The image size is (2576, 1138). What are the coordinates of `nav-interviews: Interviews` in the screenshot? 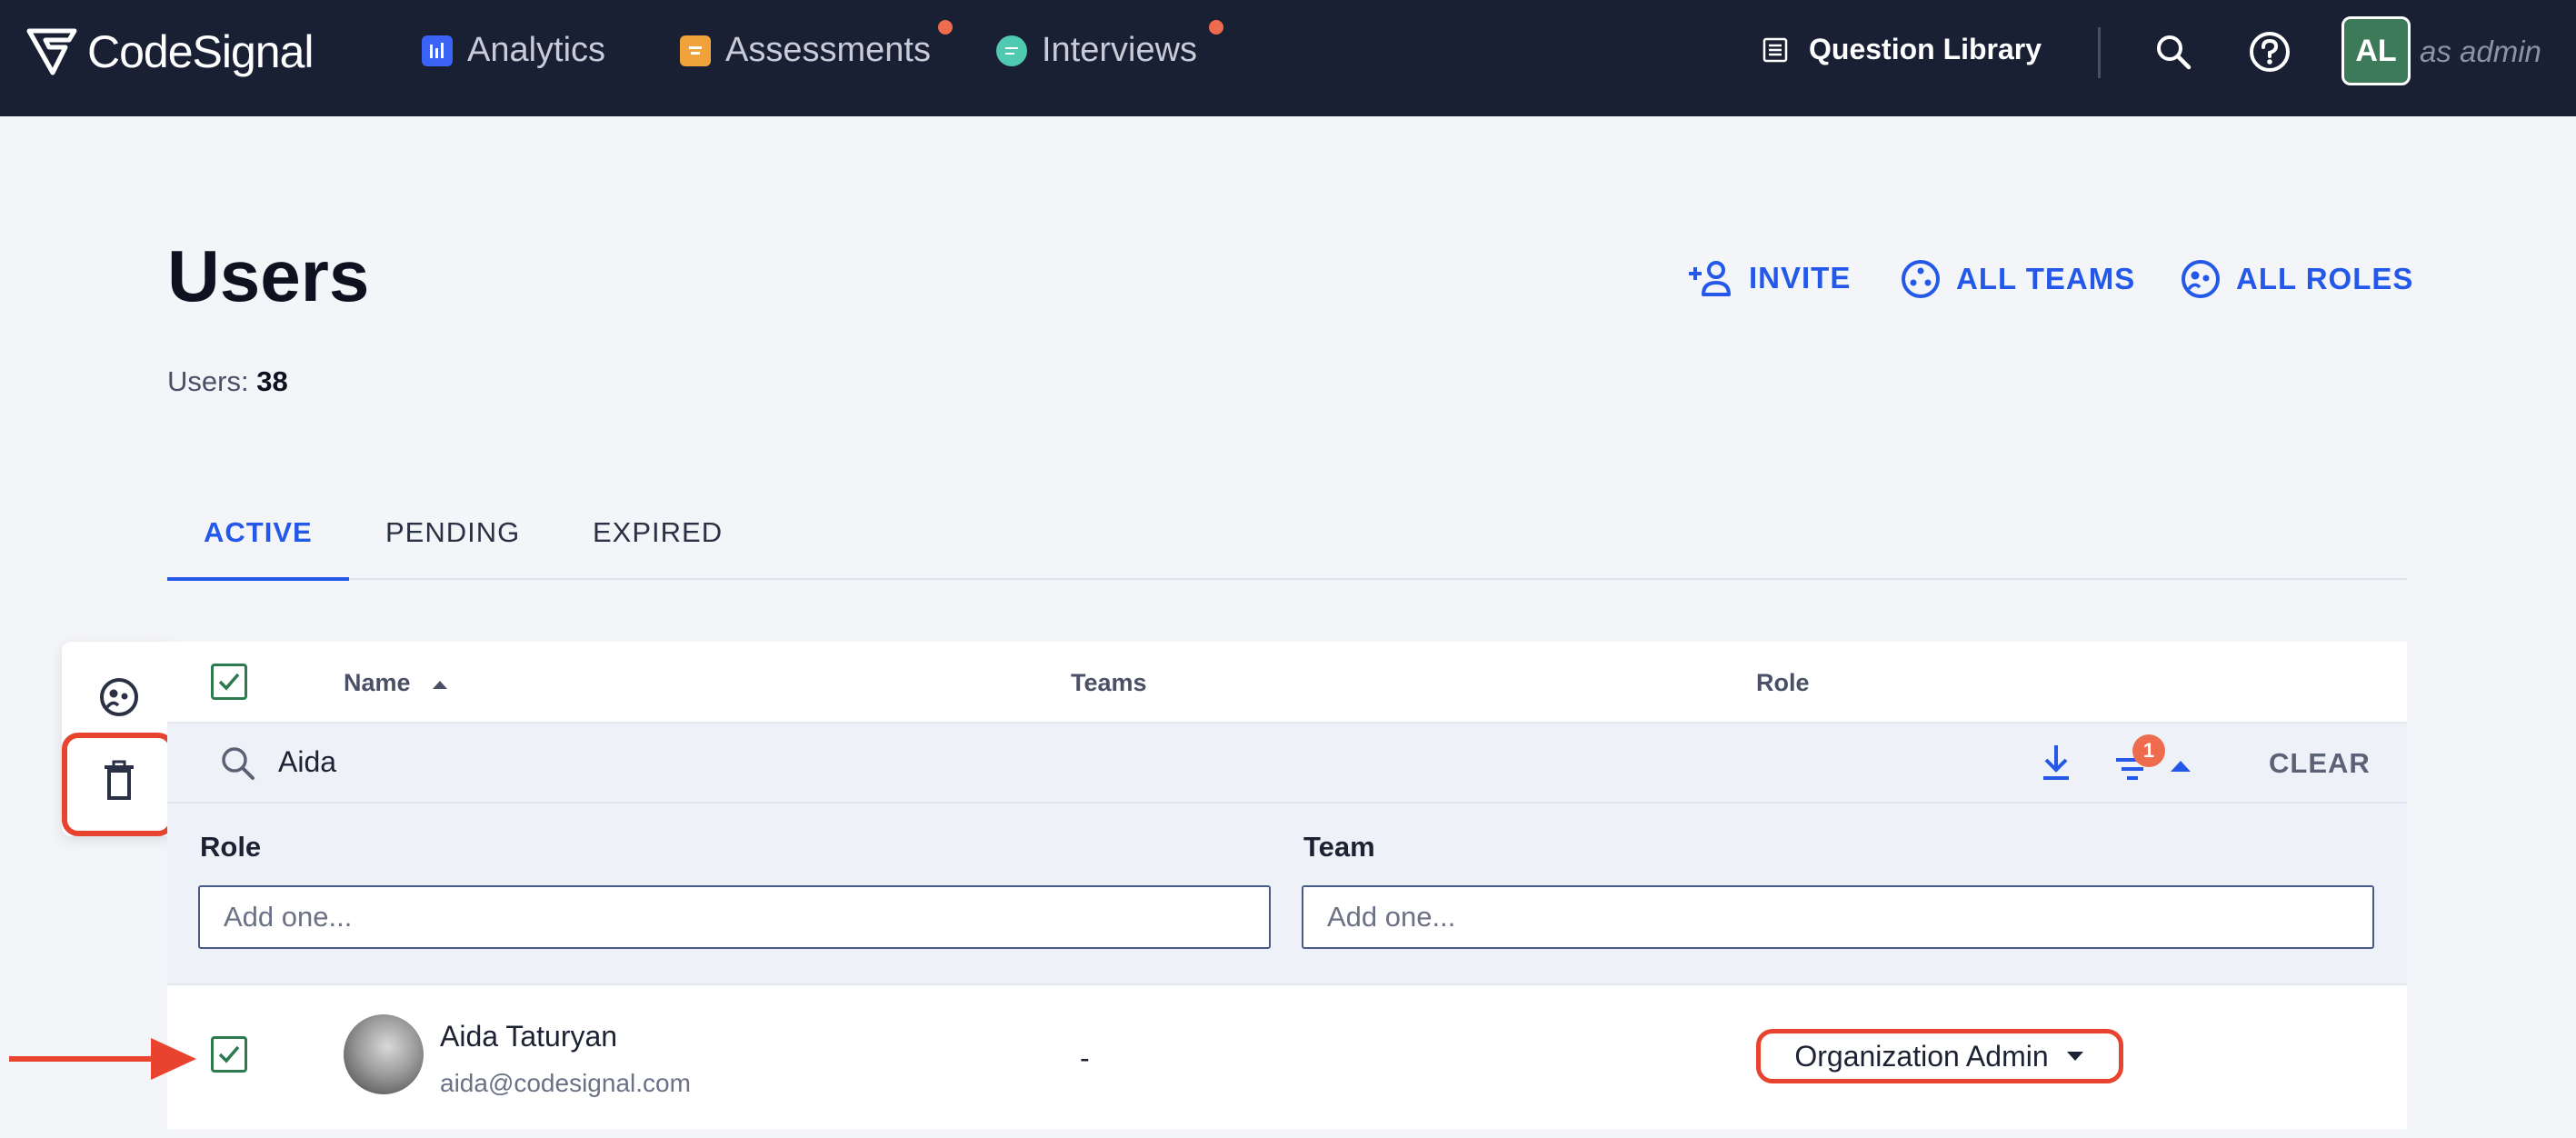 It's located at (1109, 45).